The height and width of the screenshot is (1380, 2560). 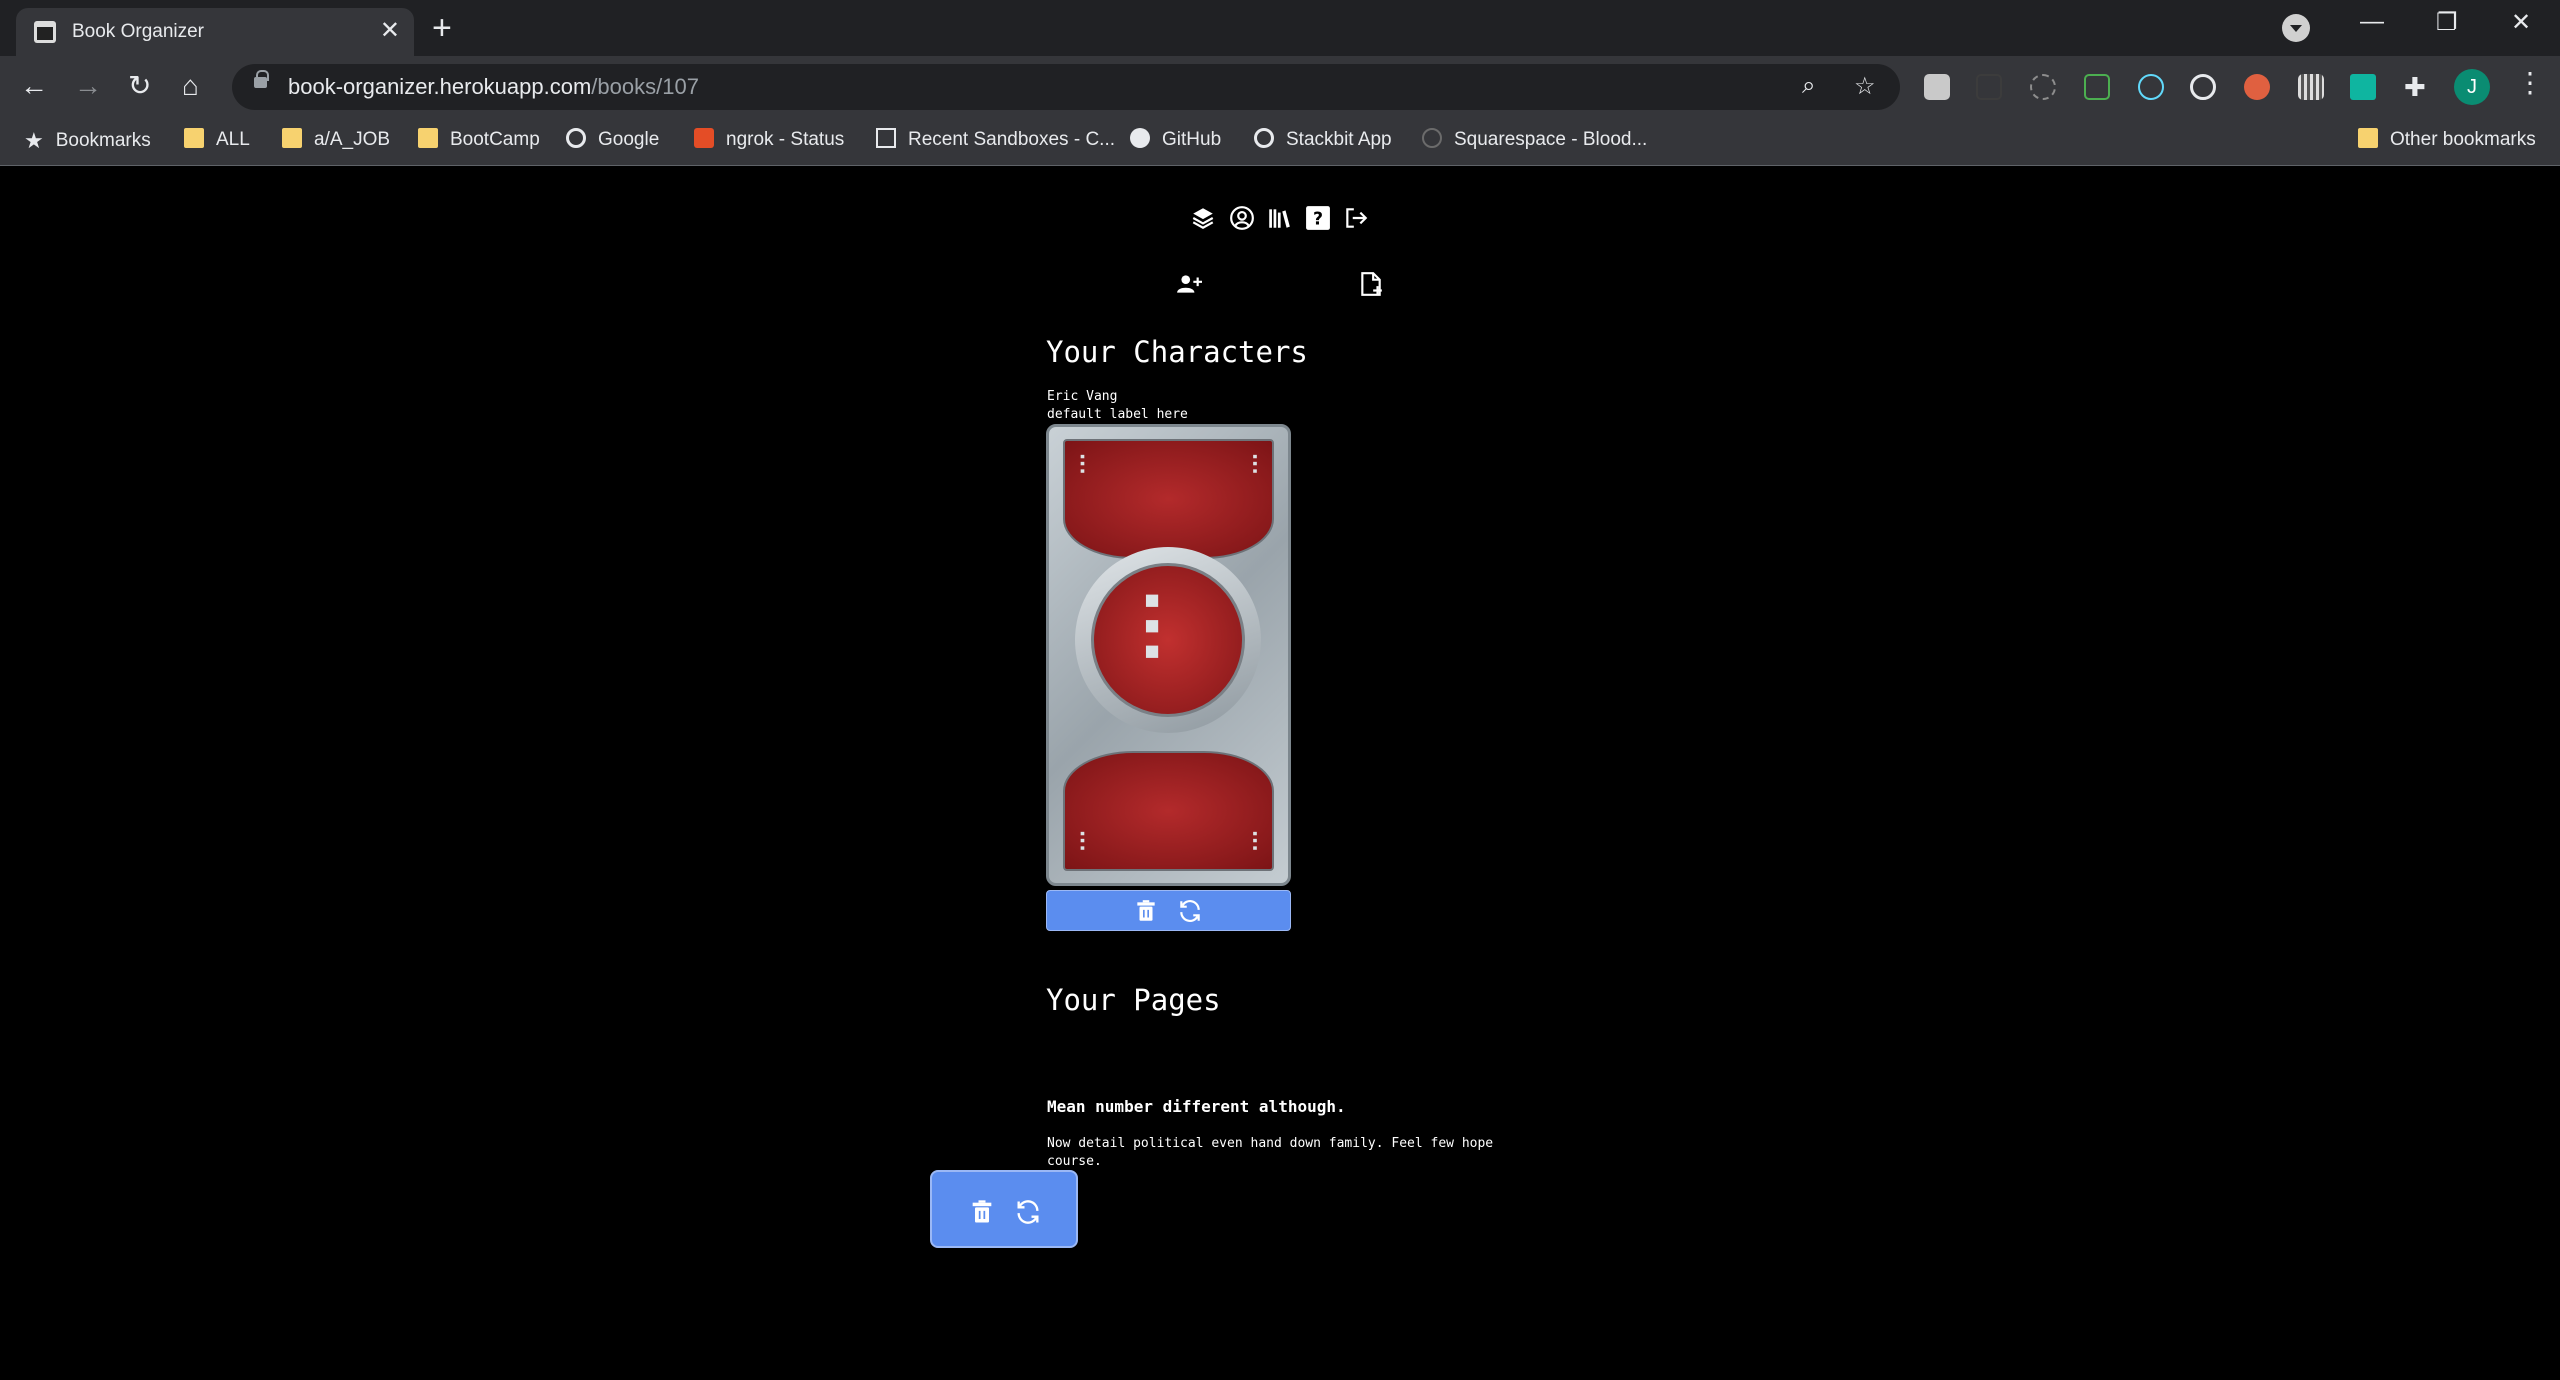 What do you see at coordinates (1168, 910) in the screenshot?
I see `character-action-bar` at bounding box center [1168, 910].